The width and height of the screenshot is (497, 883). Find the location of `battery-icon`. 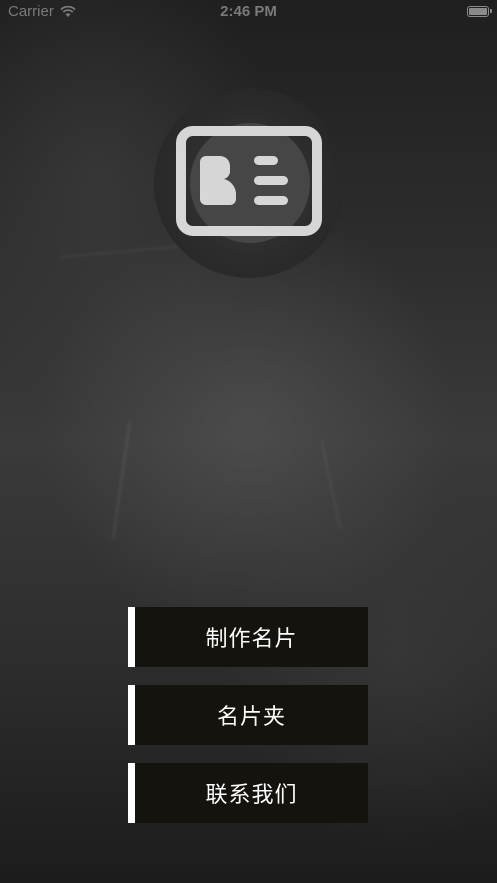

battery-icon is located at coordinates (479, 11).